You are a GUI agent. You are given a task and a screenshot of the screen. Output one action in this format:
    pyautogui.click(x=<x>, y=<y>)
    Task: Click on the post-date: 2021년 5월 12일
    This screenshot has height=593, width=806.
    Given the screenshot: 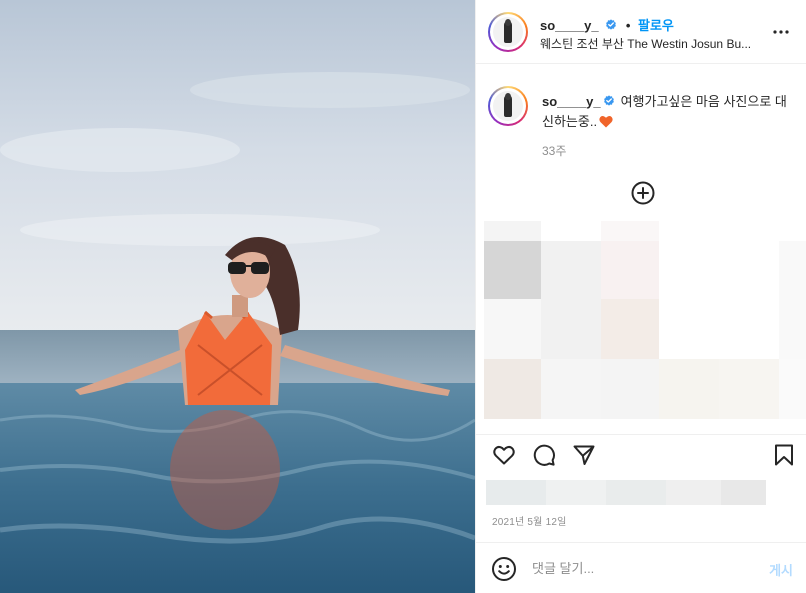 What is the action you would take?
    pyautogui.click(x=529, y=522)
    